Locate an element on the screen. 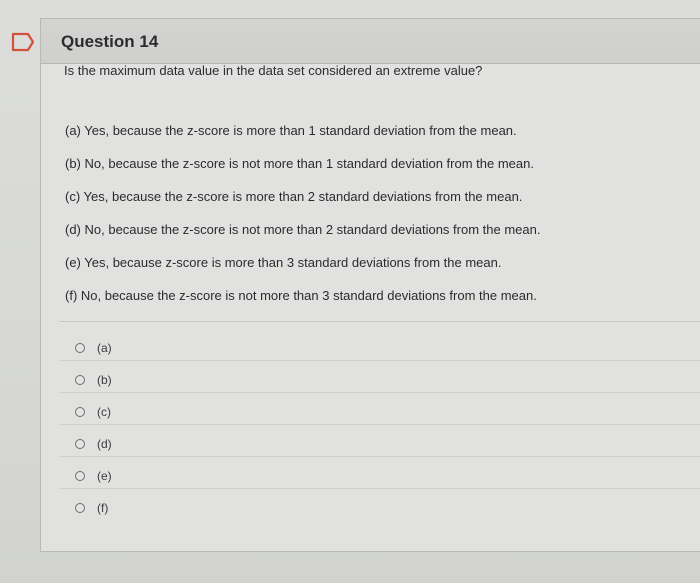  answer-option-d: (d) is located at coordinates (93, 444).